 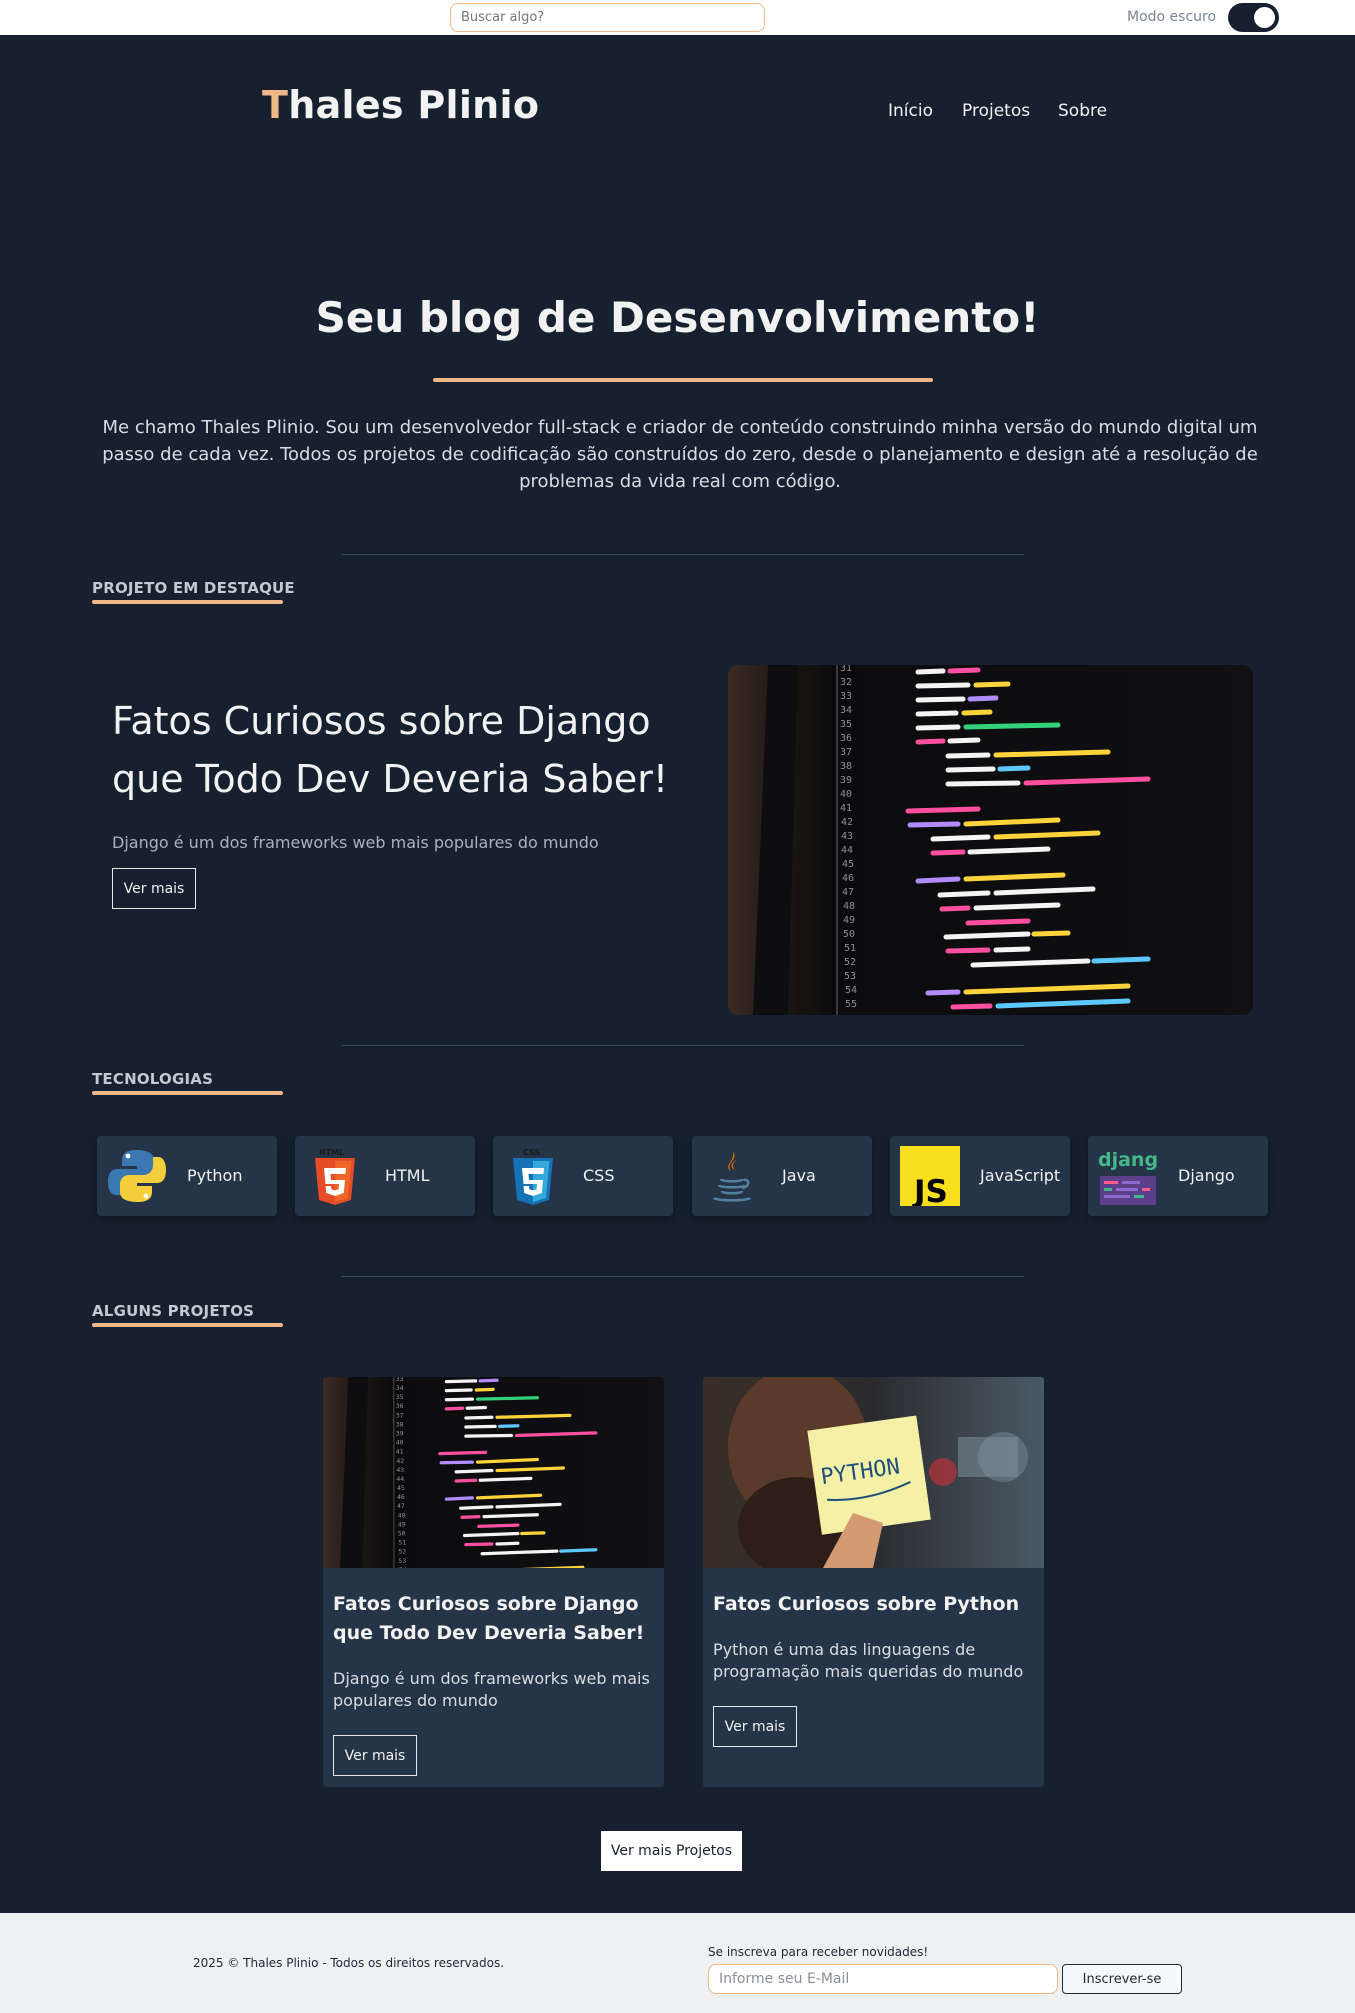 What do you see at coordinates (173, 1311) in the screenshot?
I see `projects-section-label: ALGUNS PROJETOS` at bounding box center [173, 1311].